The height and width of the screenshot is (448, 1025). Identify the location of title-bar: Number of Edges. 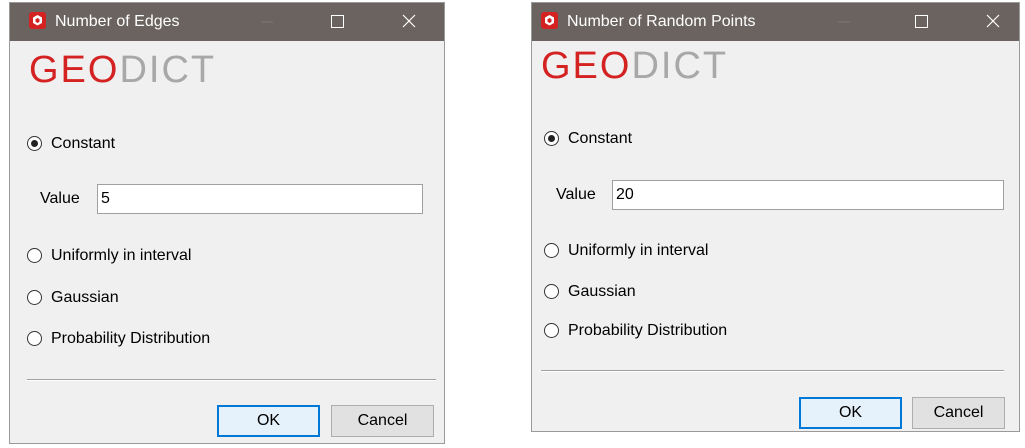
(227, 22).